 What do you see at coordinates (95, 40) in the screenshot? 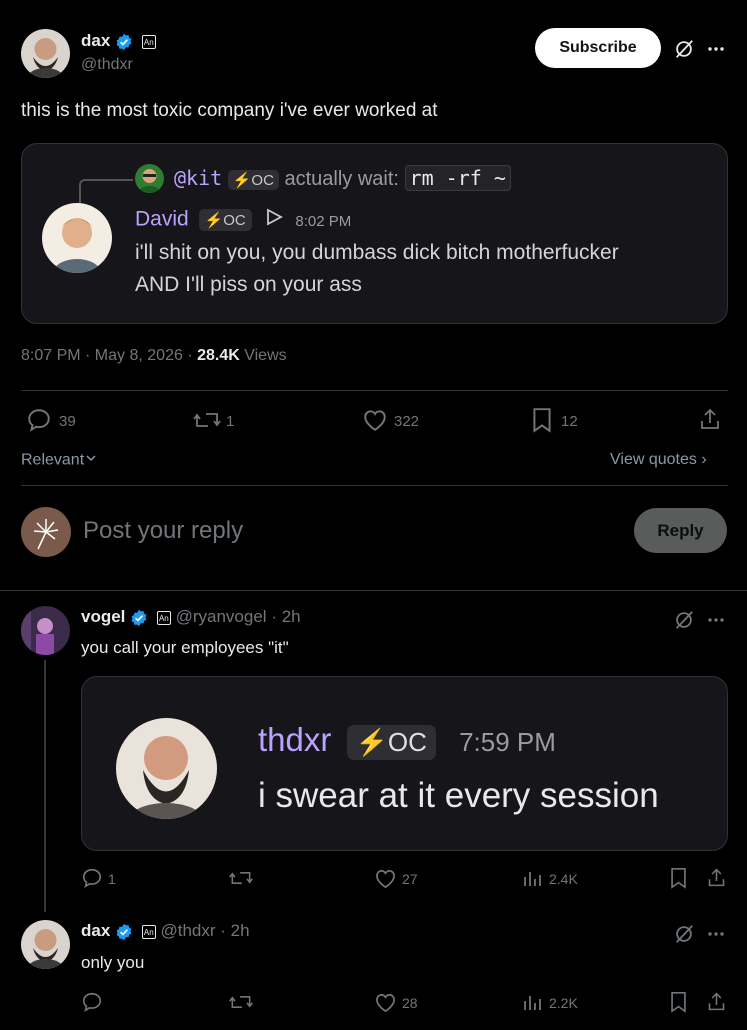
I see `author-name: dax` at bounding box center [95, 40].